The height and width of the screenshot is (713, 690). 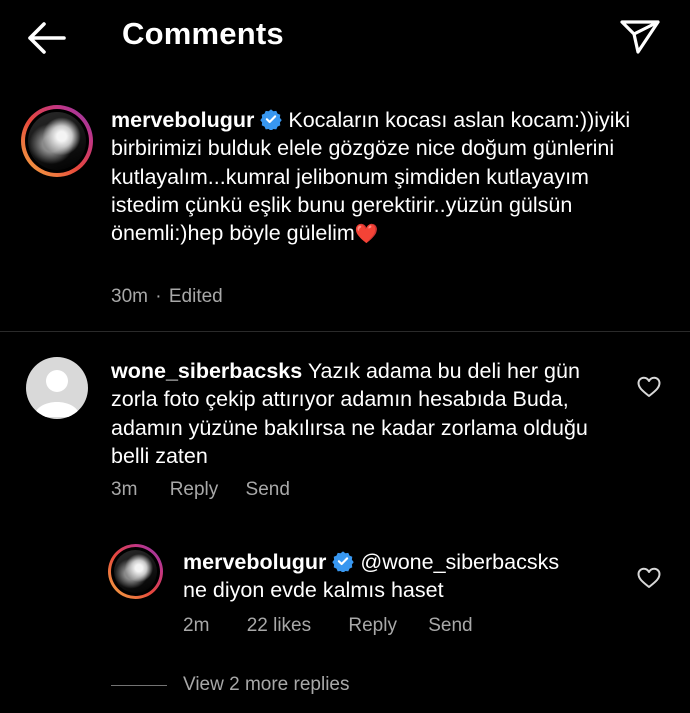 I want to click on caption-time: 30m, so click(x=129, y=296).